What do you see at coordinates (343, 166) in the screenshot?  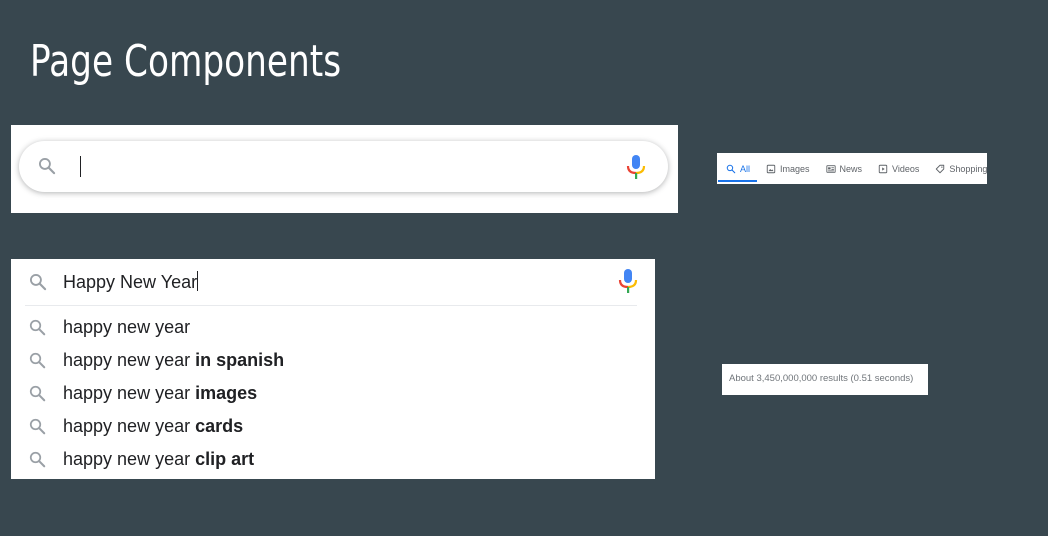 I see `search-input` at bounding box center [343, 166].